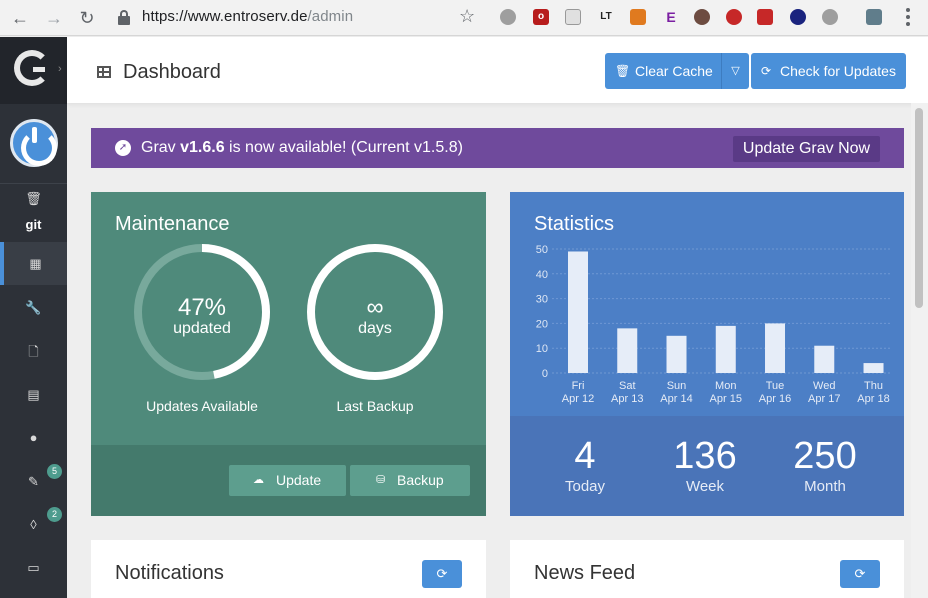  What do you see at coordinates (542, 349) in the screenshot?
I see `chart-y-tick-label: 10` at bounding box center [542, 349].